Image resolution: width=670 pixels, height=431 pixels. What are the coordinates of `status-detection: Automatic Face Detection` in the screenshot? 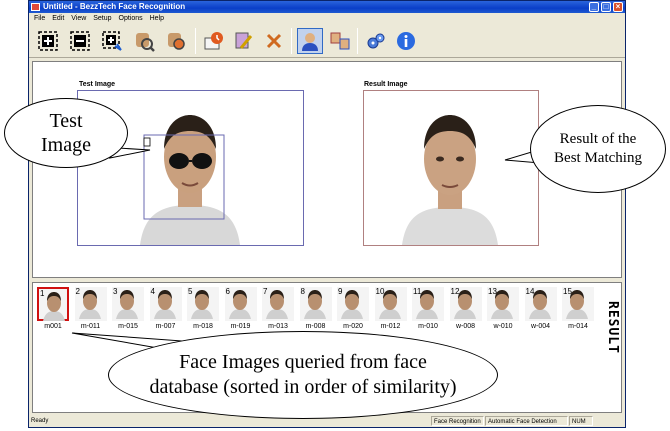 It's located at (526, 421).